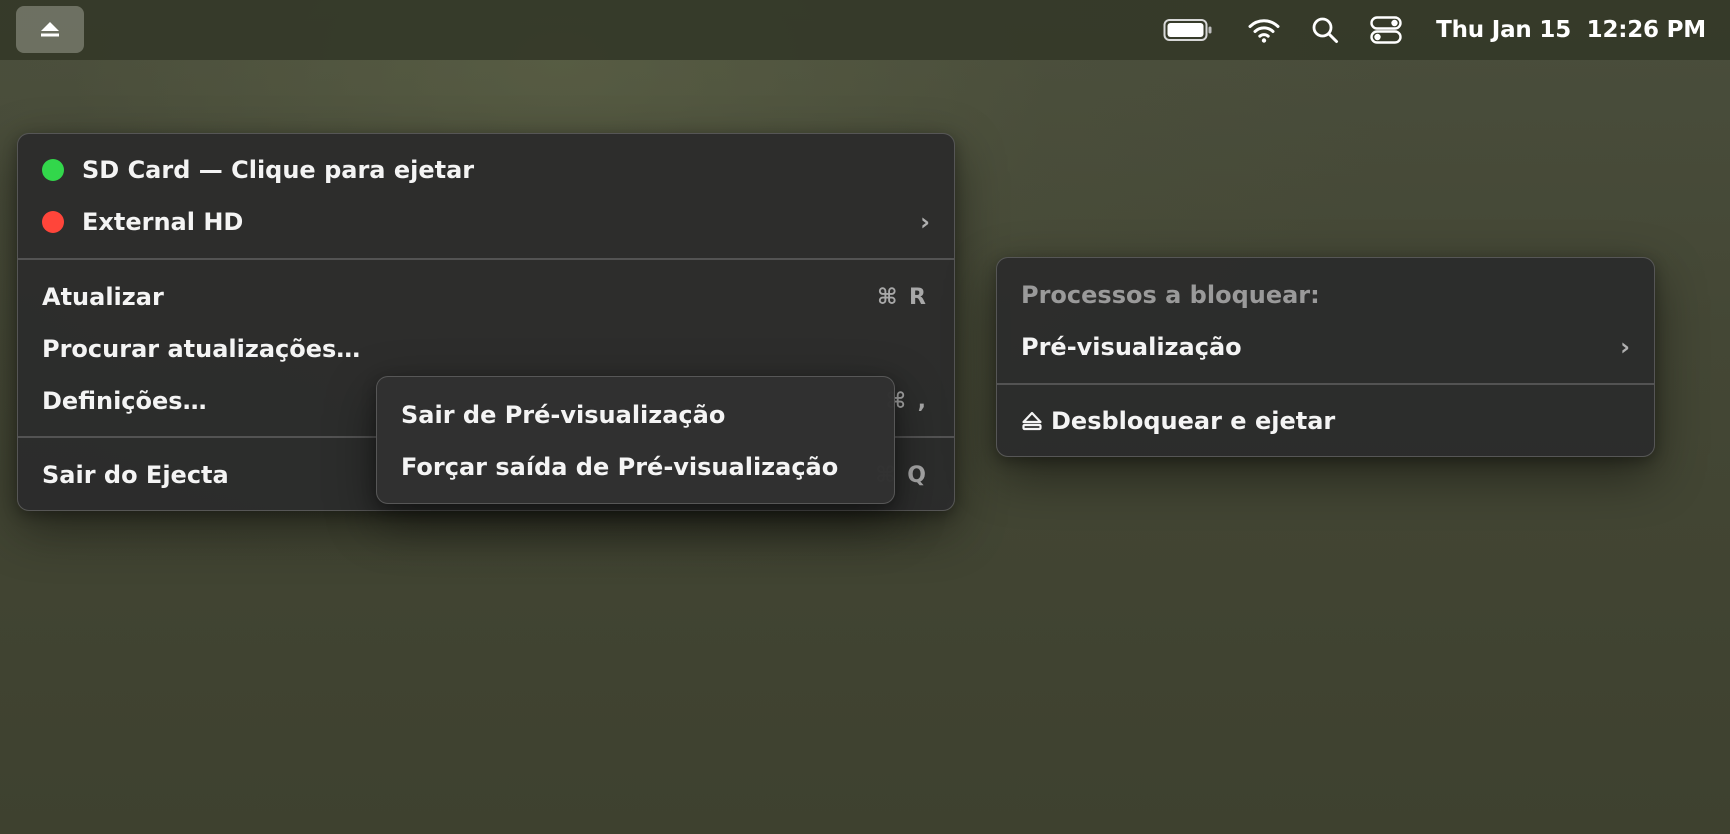  What do you see at coordinates (486, 170) in the screenshot?
I see `menu-item-sd-card: SD Card — Clique para ejetar` at bounding box center [486, 170].